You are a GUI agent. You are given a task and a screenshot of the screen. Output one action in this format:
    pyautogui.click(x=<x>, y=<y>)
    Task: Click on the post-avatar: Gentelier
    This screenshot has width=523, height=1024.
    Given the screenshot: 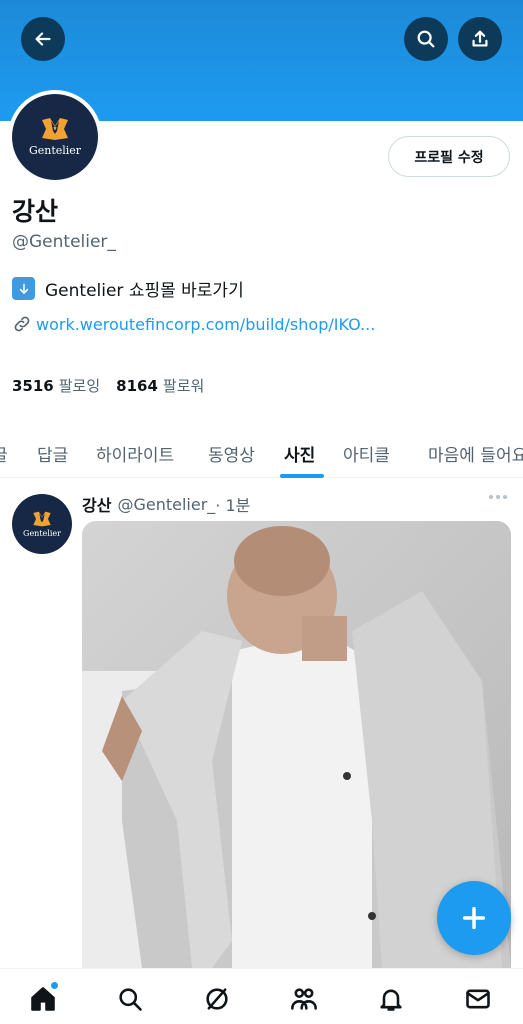 What is the action you would take?
    pyautogui.click(x=42, y=524)
    